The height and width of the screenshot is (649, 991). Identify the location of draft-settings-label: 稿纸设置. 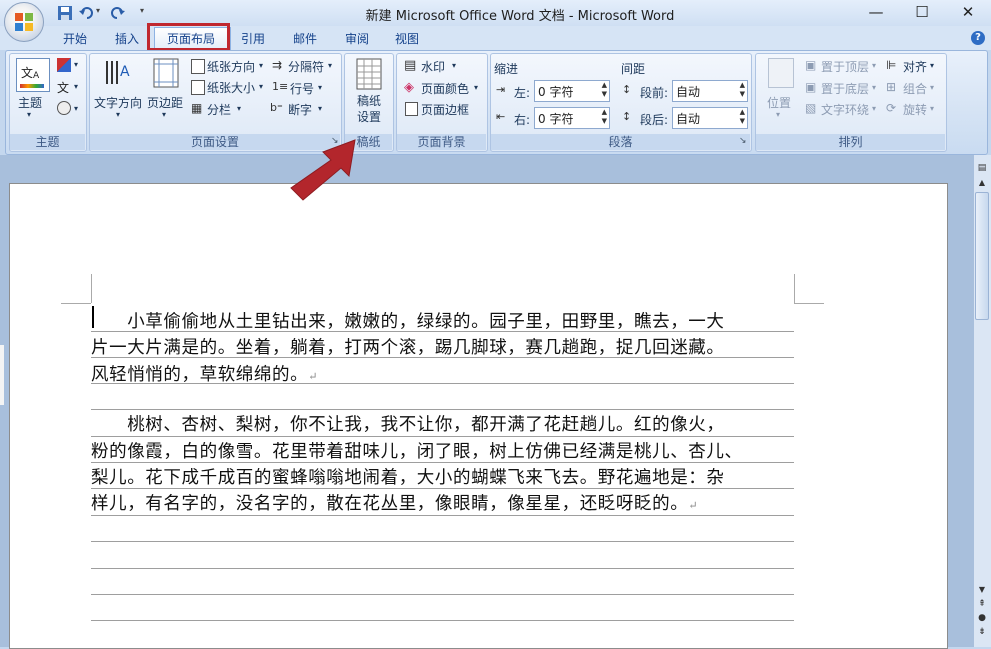
(369, 109).